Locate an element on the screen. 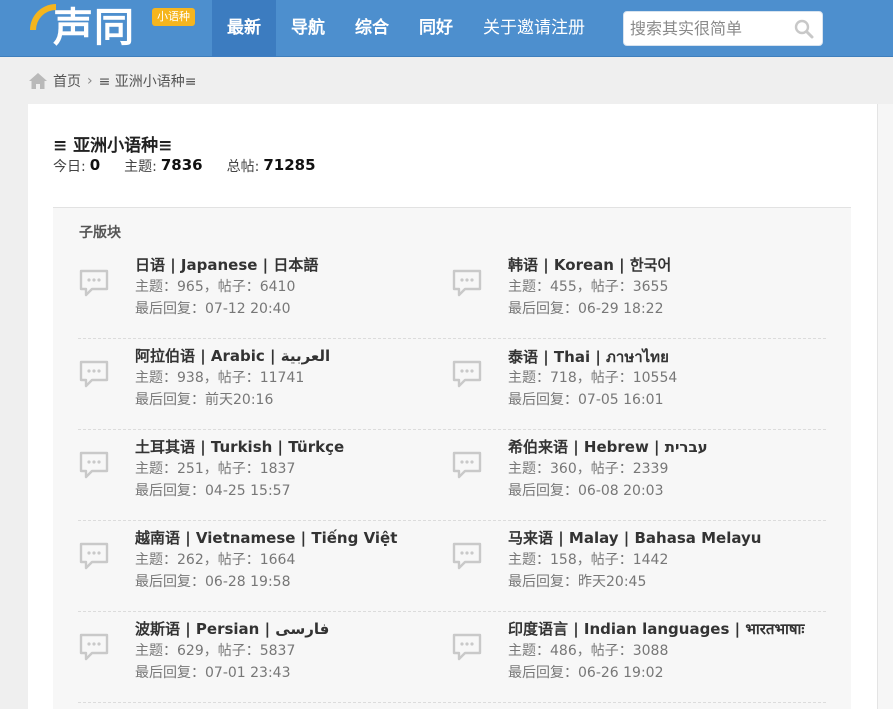 The image size is (893, 709). subforum-name: 希伯来语 | Hebrew | עברית is located at coordinates (608, 446).